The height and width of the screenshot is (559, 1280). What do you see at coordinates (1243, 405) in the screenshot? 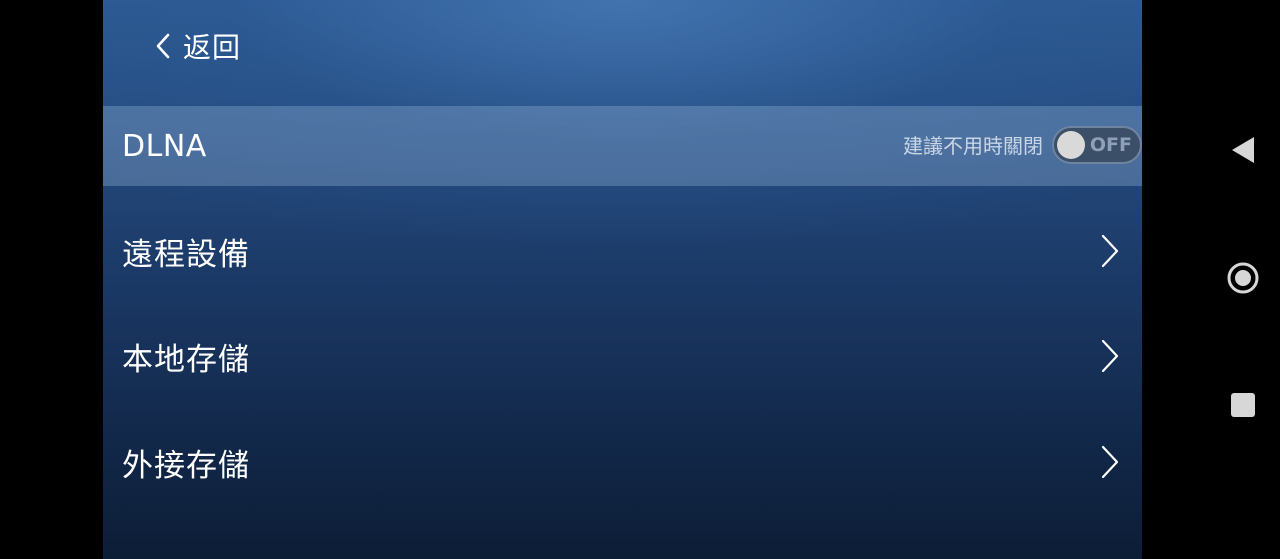
I see `square-recents-icon` at bounding box center [1243, 405].